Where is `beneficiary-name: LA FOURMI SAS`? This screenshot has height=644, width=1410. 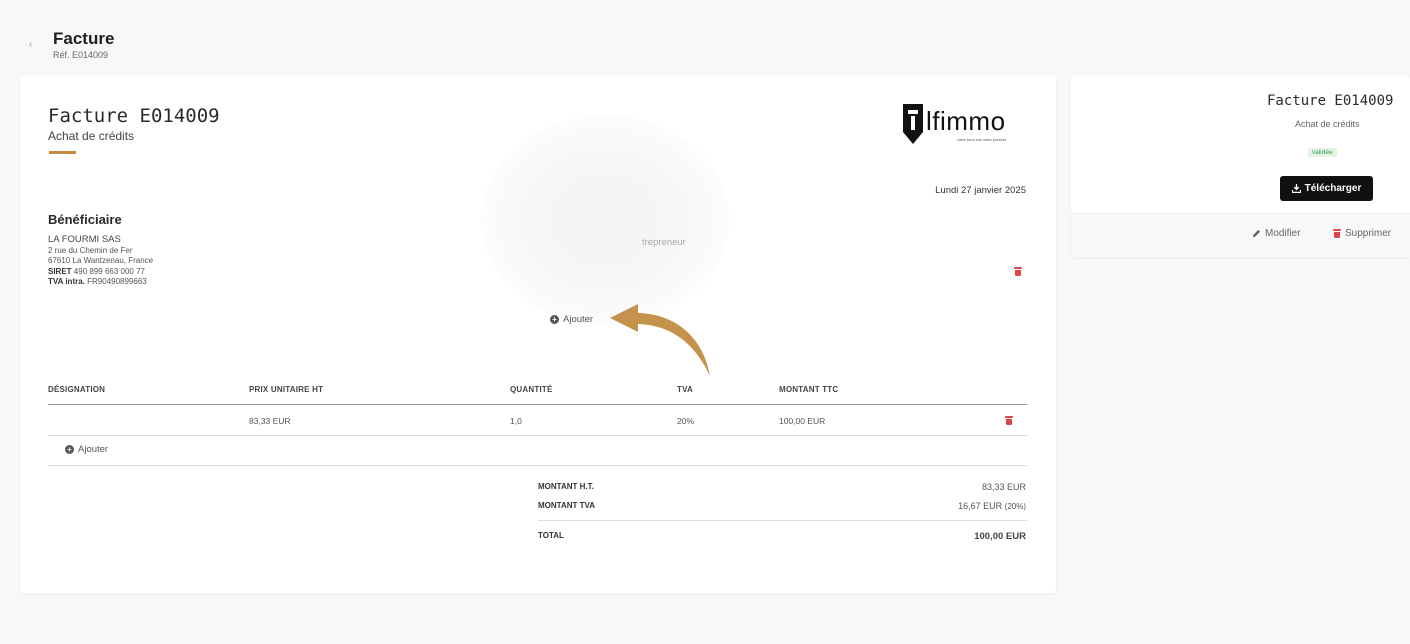 beneficiary-name: LA FOURMI SAS is located at coordinates (84, 239).